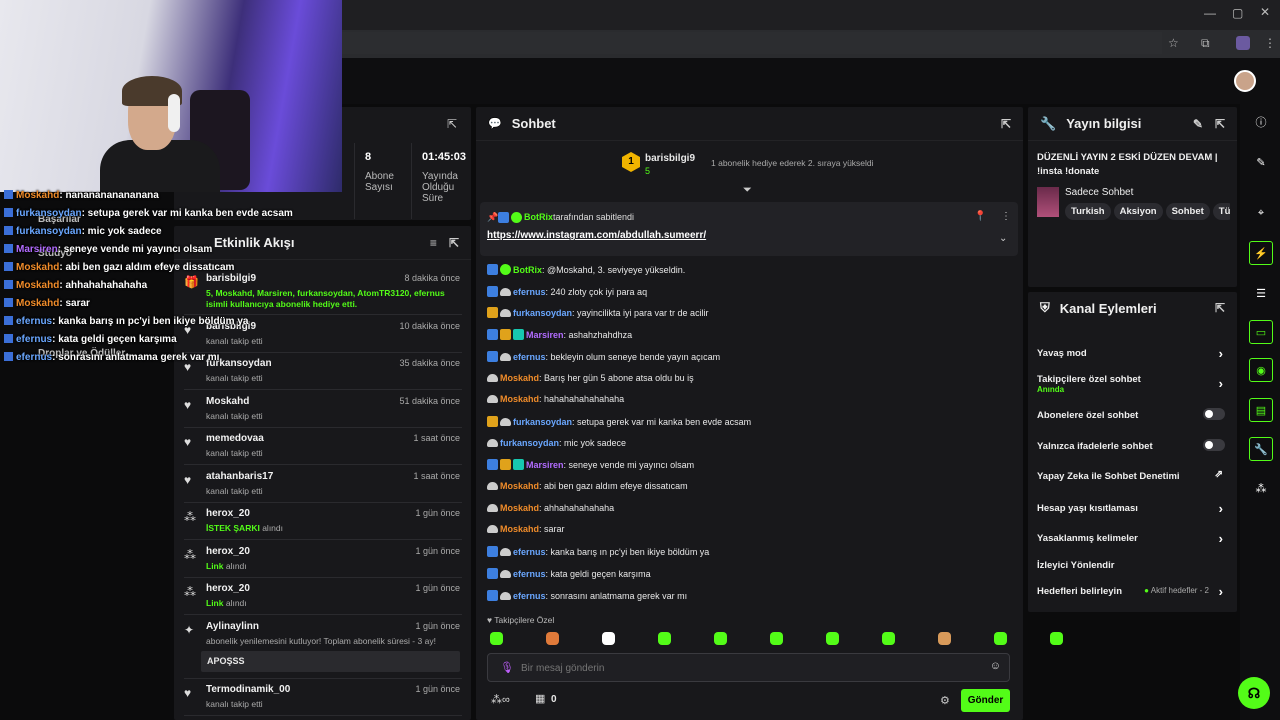 This screenshot has width=1280, height=720. I want to click on channel-action-row: Yavaş mod ›, so click(1132, 353).